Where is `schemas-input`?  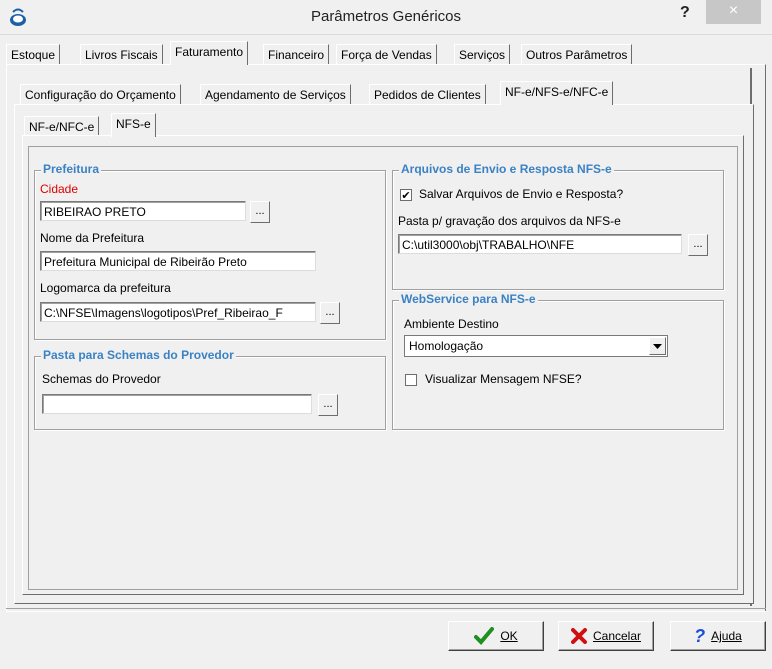
schemas-input is located at coordinates (177, 404).